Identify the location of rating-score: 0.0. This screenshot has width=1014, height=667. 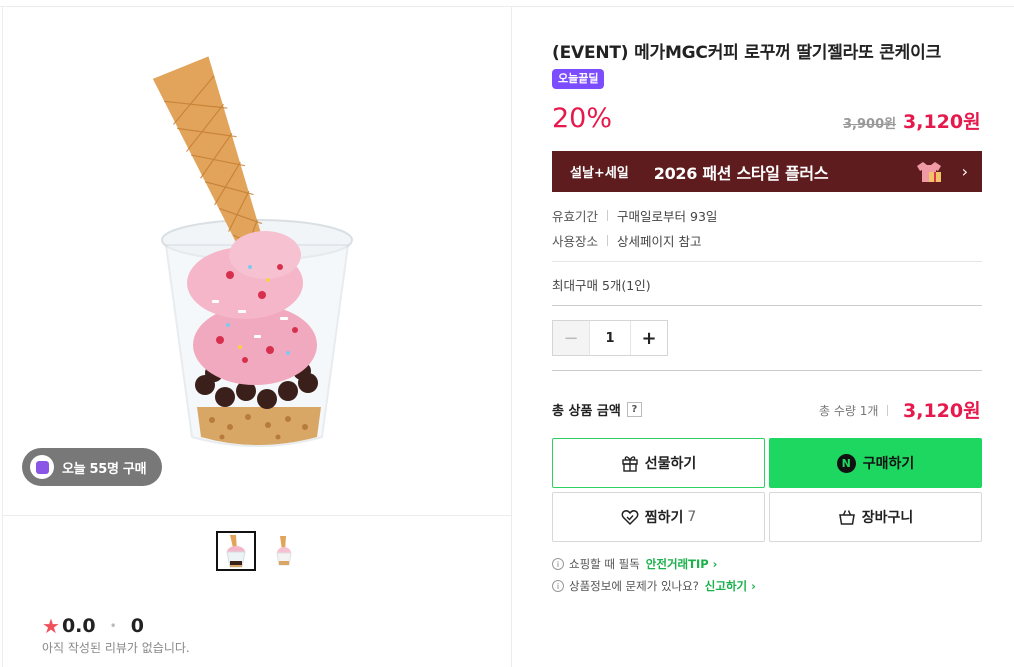
(78, 626).